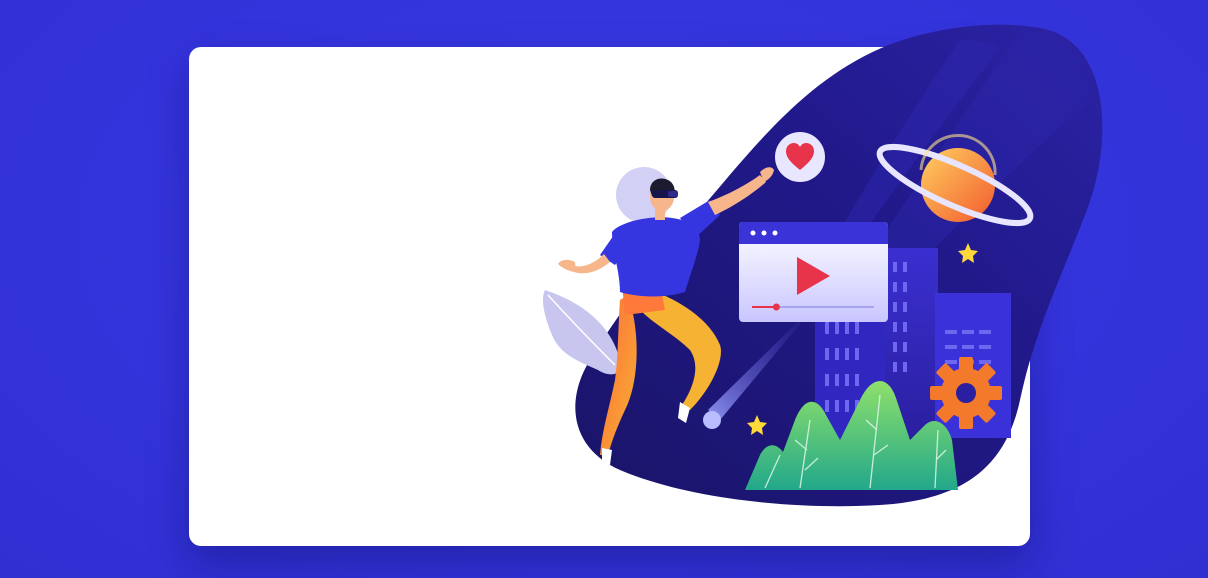 Image resolution: width=1208 pixels, height=578 pixels. What do you see at coordinates (800, 157) in the screenshot?
I see `heart-icon` at bounding box center [800, 157].